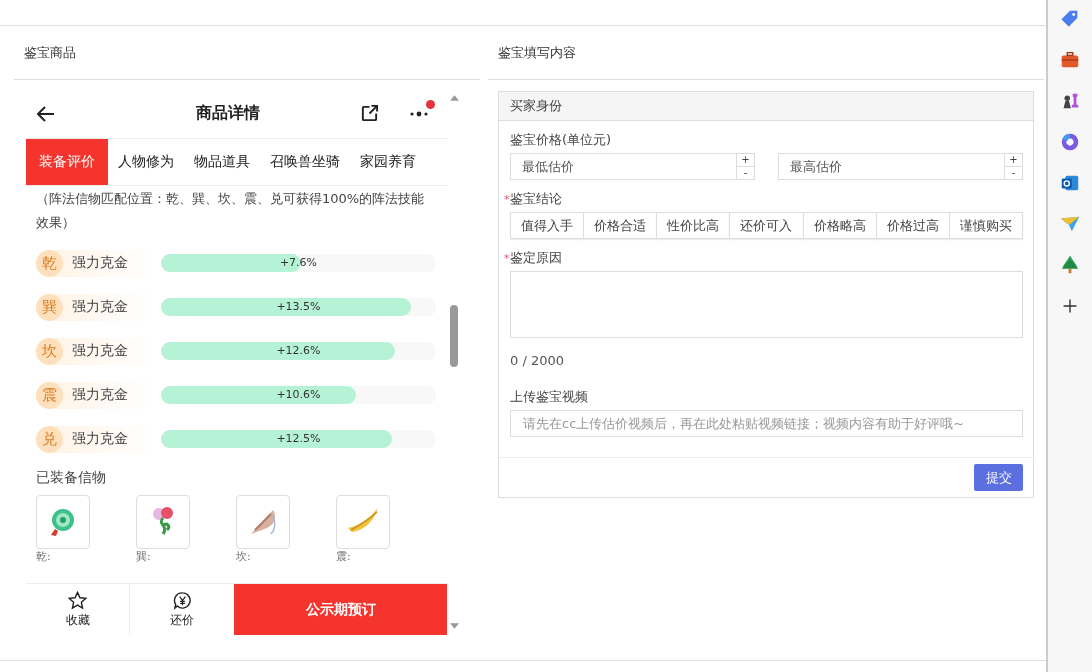 This screenshot has height=672, width=1092. Describe the element at coordinates (561, 140) in the screenshot. I see `field-label: 鉴宝价格(单位元)` at that location.